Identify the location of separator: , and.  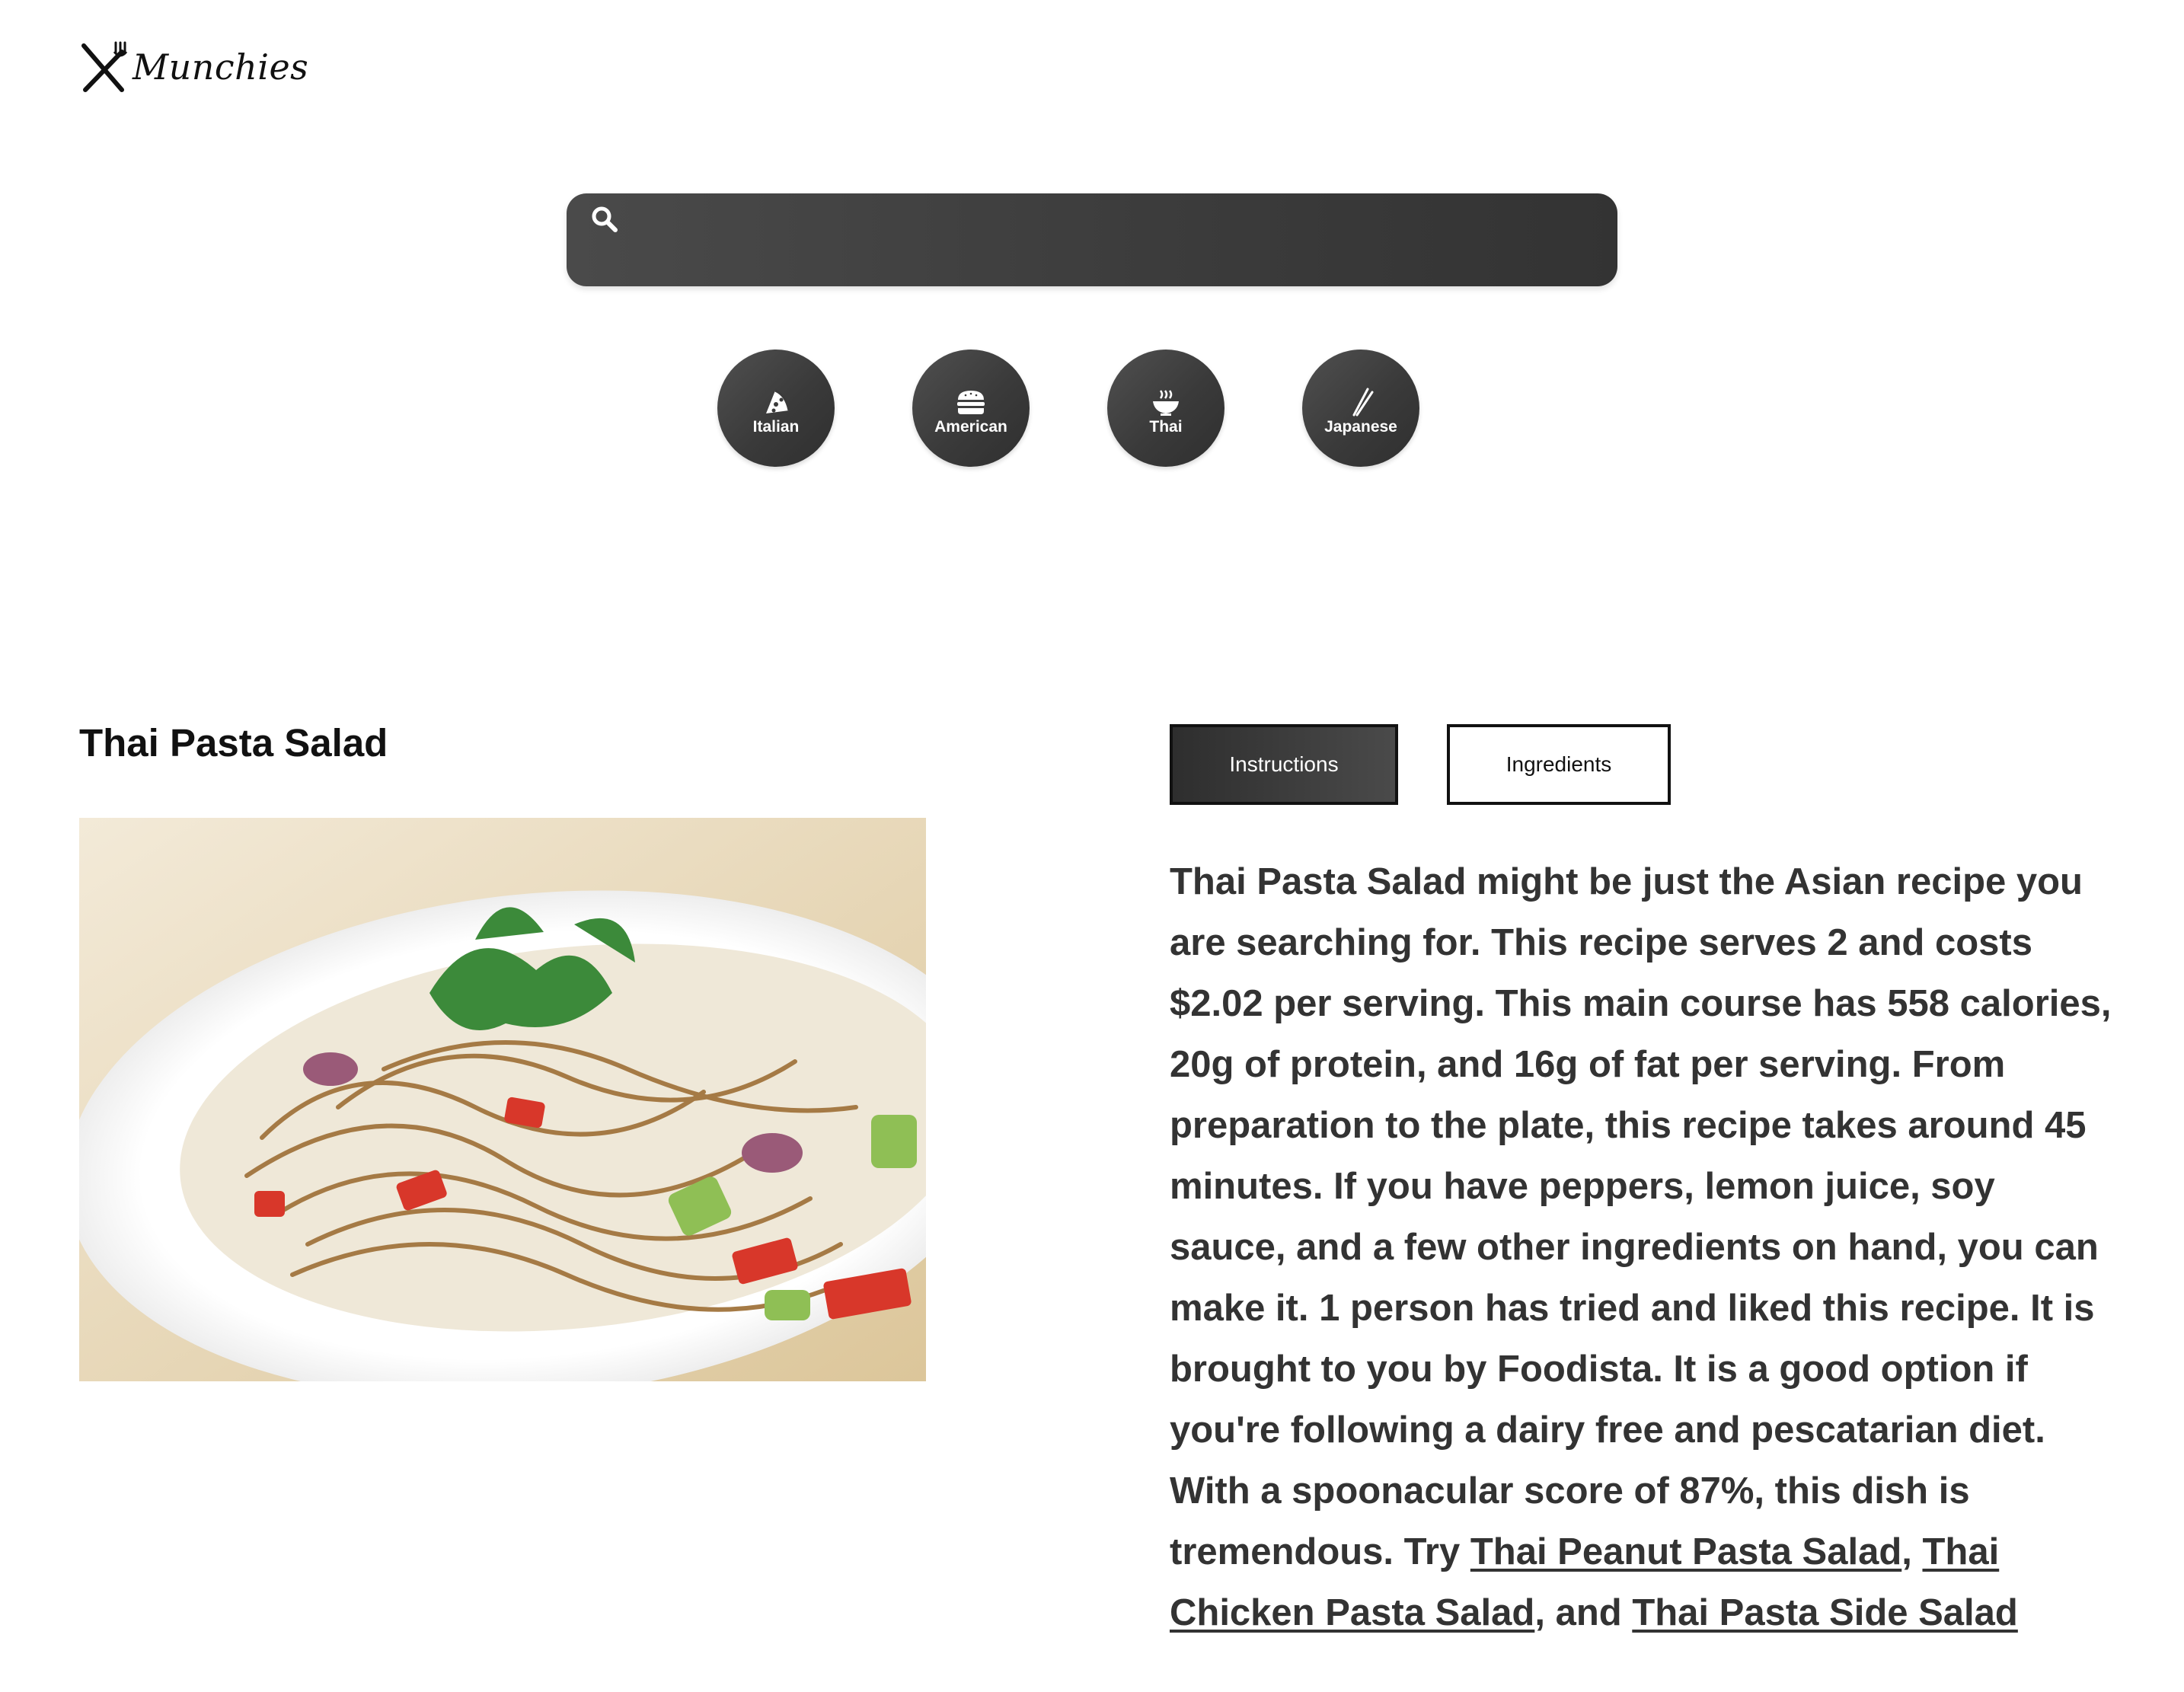
(1583, 1613).